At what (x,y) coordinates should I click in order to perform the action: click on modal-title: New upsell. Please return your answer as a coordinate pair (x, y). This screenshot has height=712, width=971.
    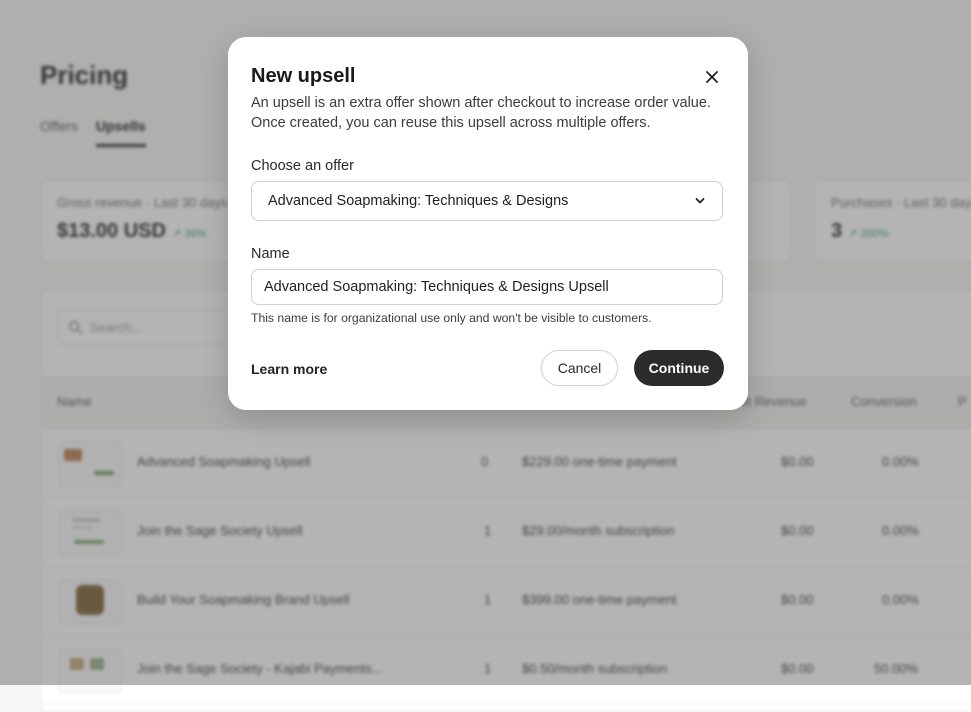
    Looking at the image, I should click on (303, 76).